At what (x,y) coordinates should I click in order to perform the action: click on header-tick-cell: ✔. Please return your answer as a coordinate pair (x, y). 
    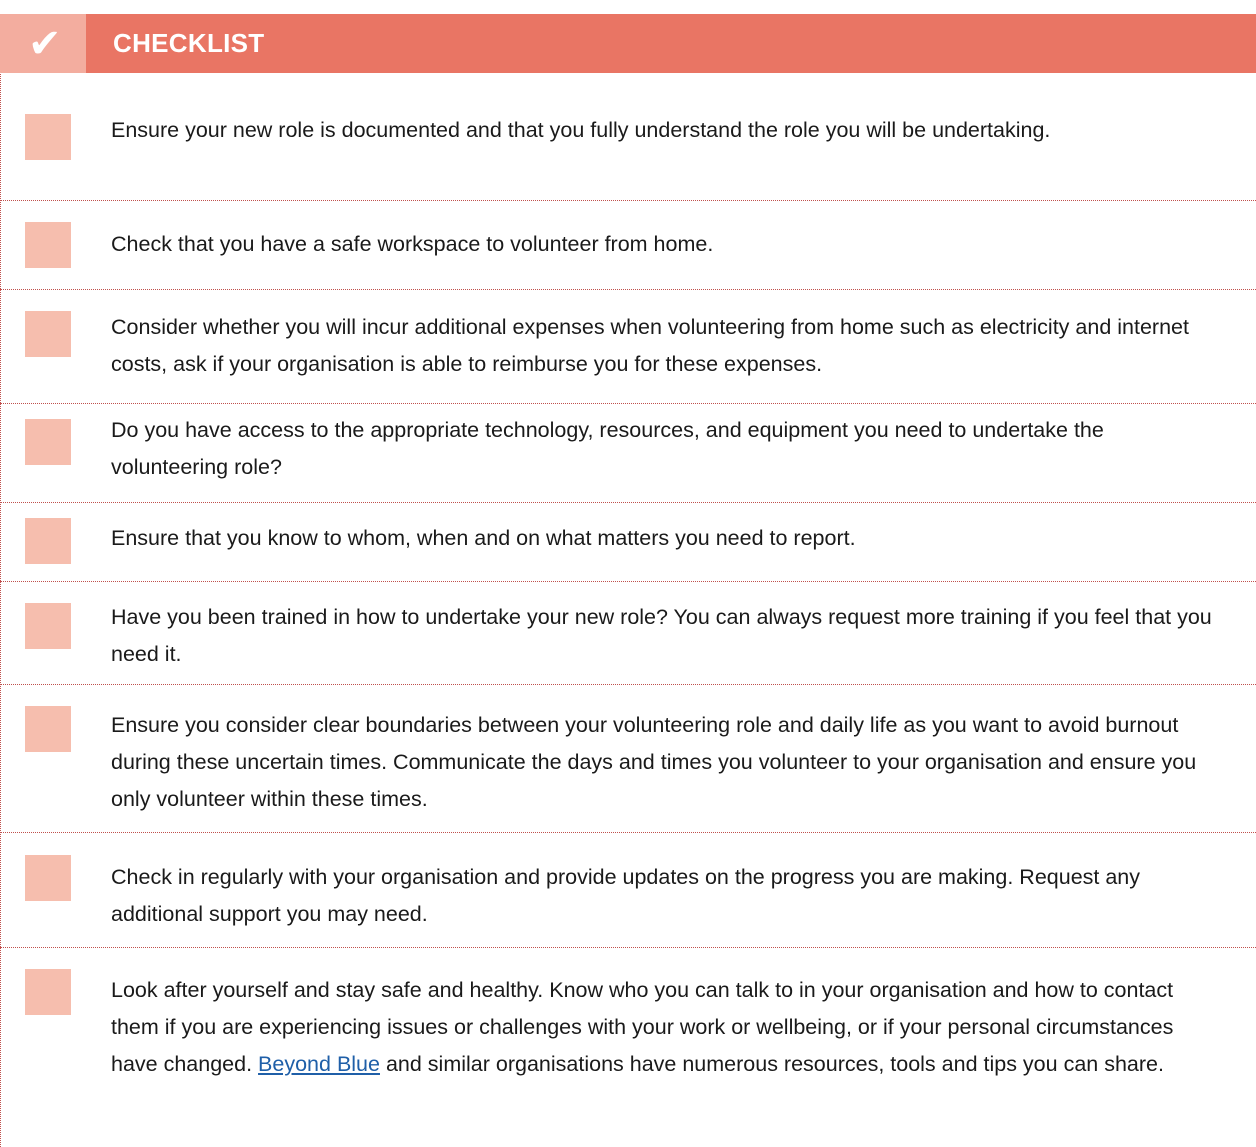
    Looking at the image, I should click on (43, 43).